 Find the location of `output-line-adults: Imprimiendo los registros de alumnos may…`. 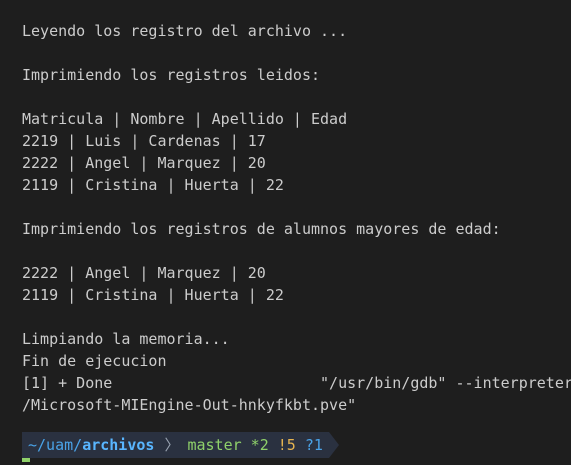

output-line-adults: Imprimiendo los registros de alumnos may… is located at coordinates (261, 229).